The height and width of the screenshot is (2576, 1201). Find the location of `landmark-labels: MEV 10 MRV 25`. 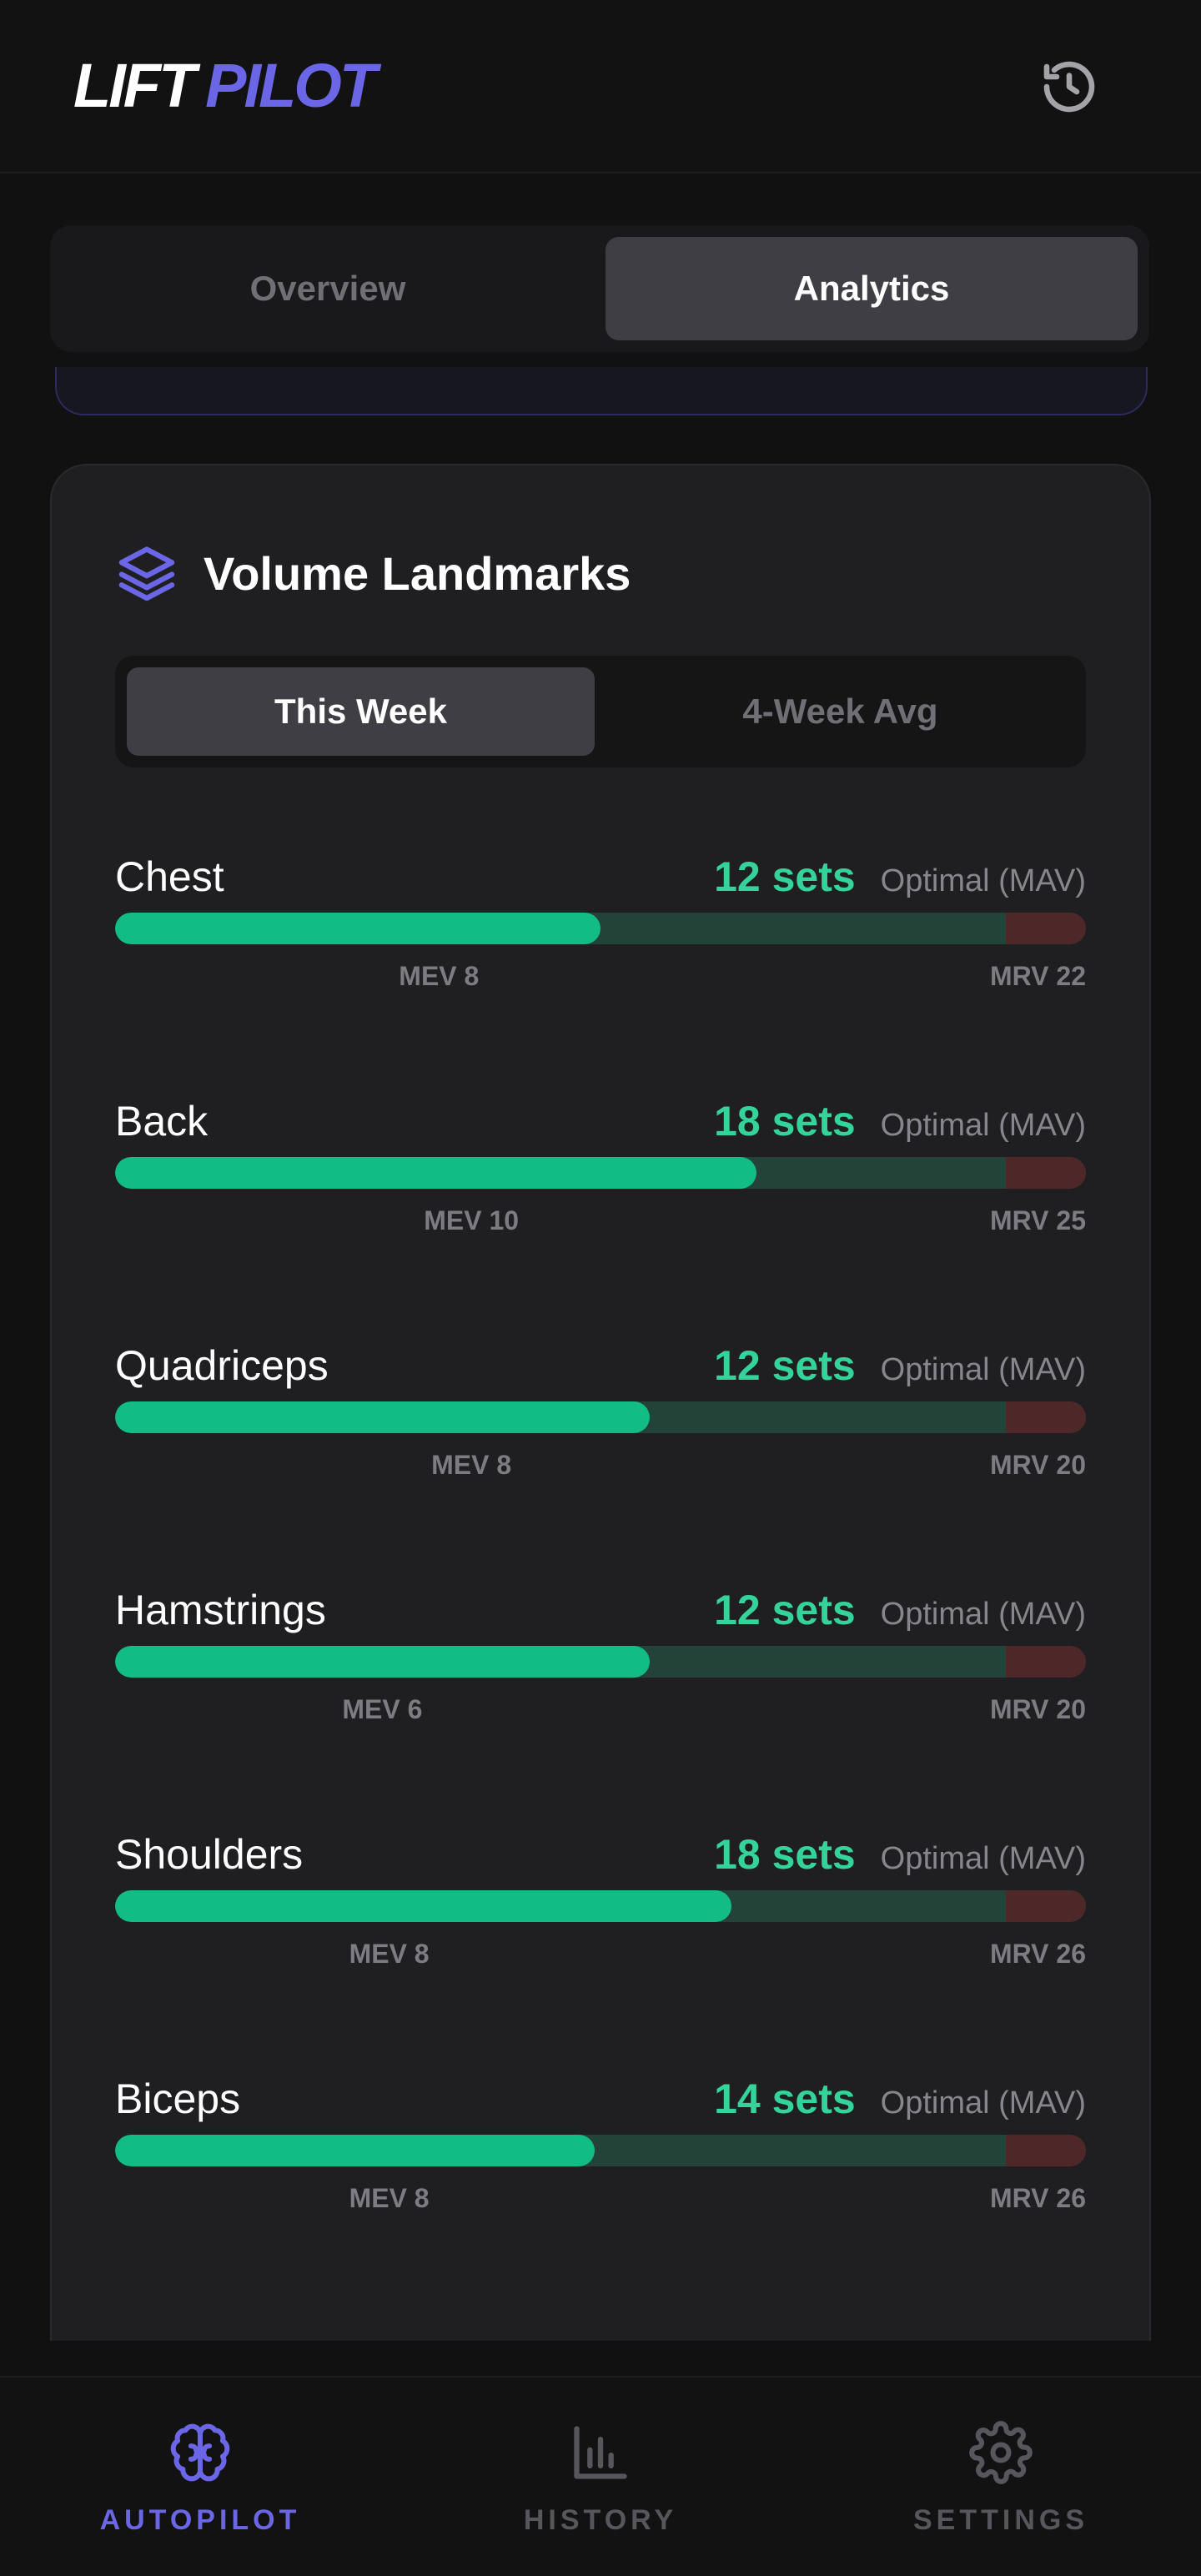

landmark-labels: MEV 10 MRV 25 is located at coordinates (601, 1222).